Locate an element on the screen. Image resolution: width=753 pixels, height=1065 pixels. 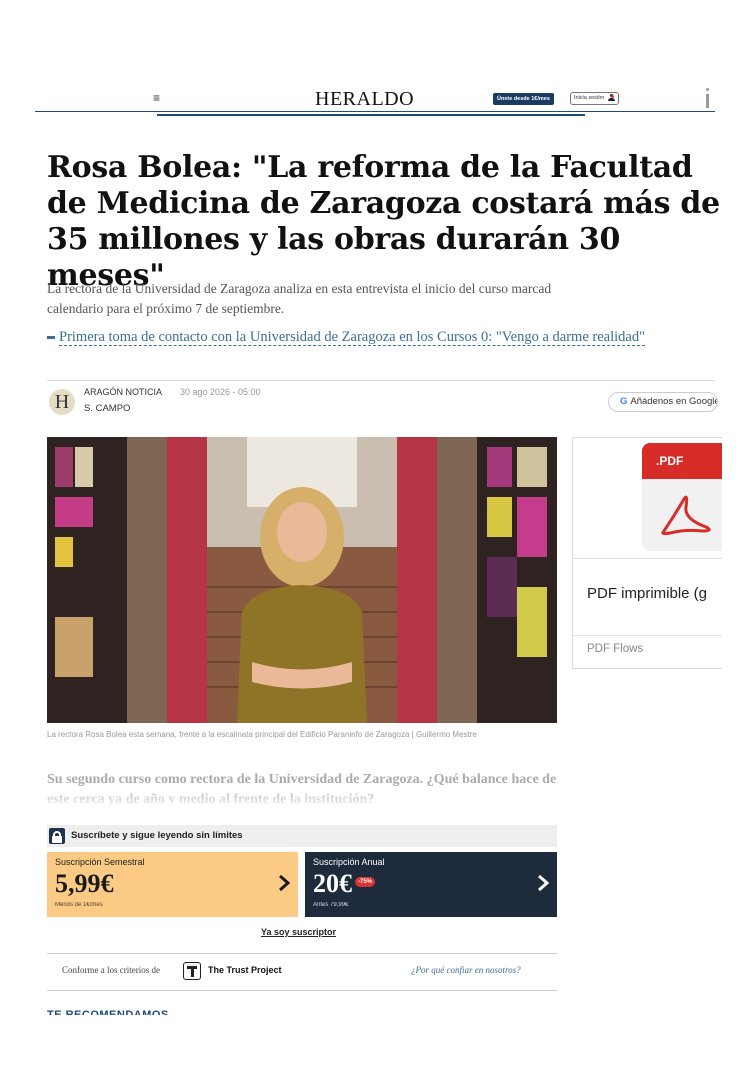
login-button: Inicia sesión is located at coordinates (594, 98).